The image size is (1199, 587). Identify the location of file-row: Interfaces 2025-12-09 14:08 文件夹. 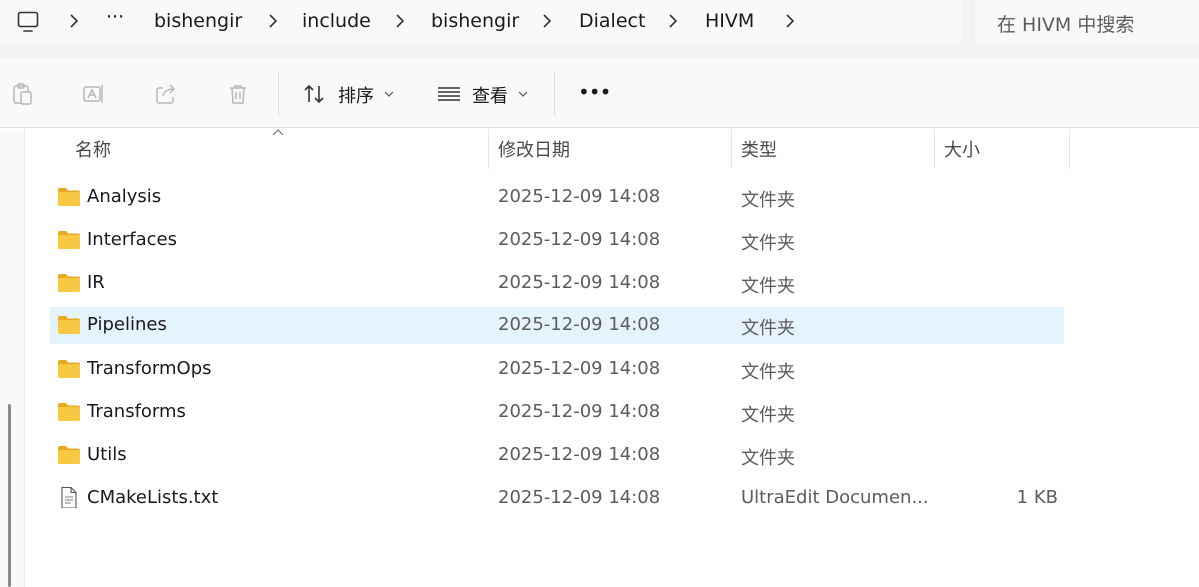
(557, 240).